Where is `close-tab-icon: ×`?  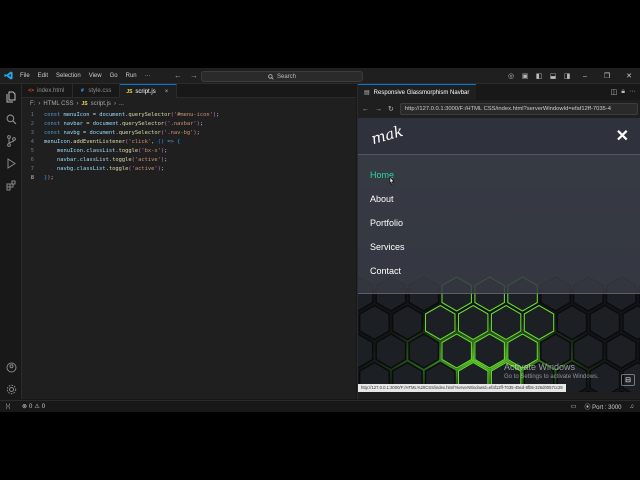 close-tab-icon: × is located at coordinates (167, 92).